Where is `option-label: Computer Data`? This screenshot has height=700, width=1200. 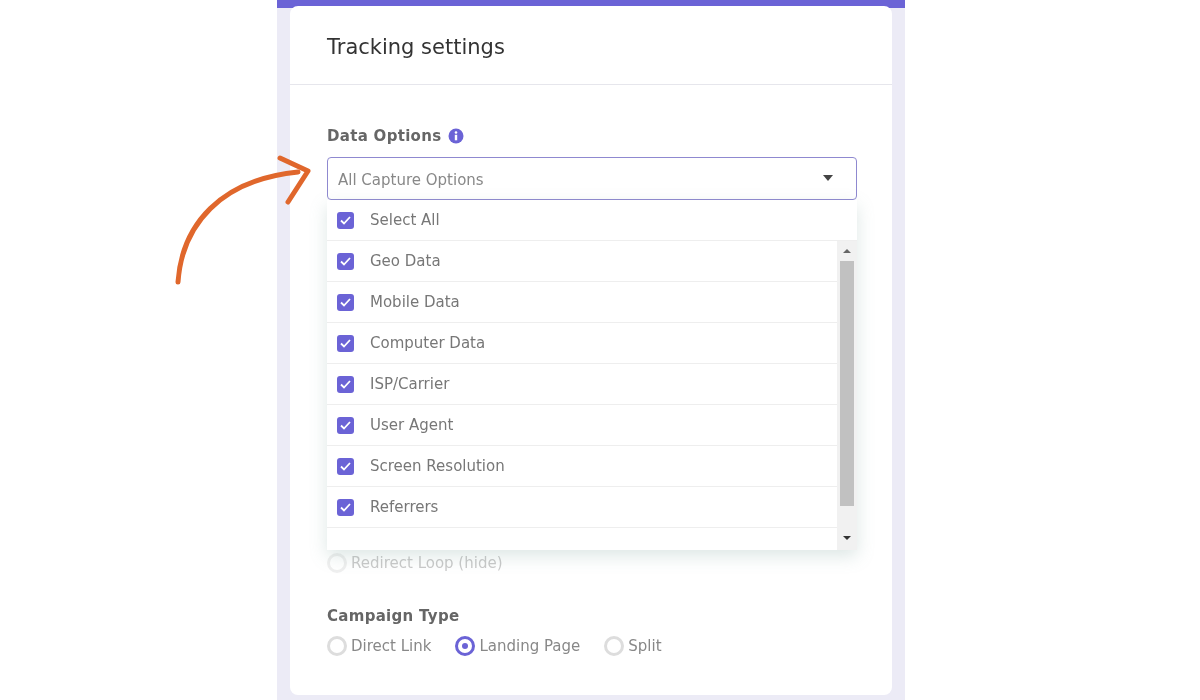
option-label: Computer Data is located at coordinates (428, 343).